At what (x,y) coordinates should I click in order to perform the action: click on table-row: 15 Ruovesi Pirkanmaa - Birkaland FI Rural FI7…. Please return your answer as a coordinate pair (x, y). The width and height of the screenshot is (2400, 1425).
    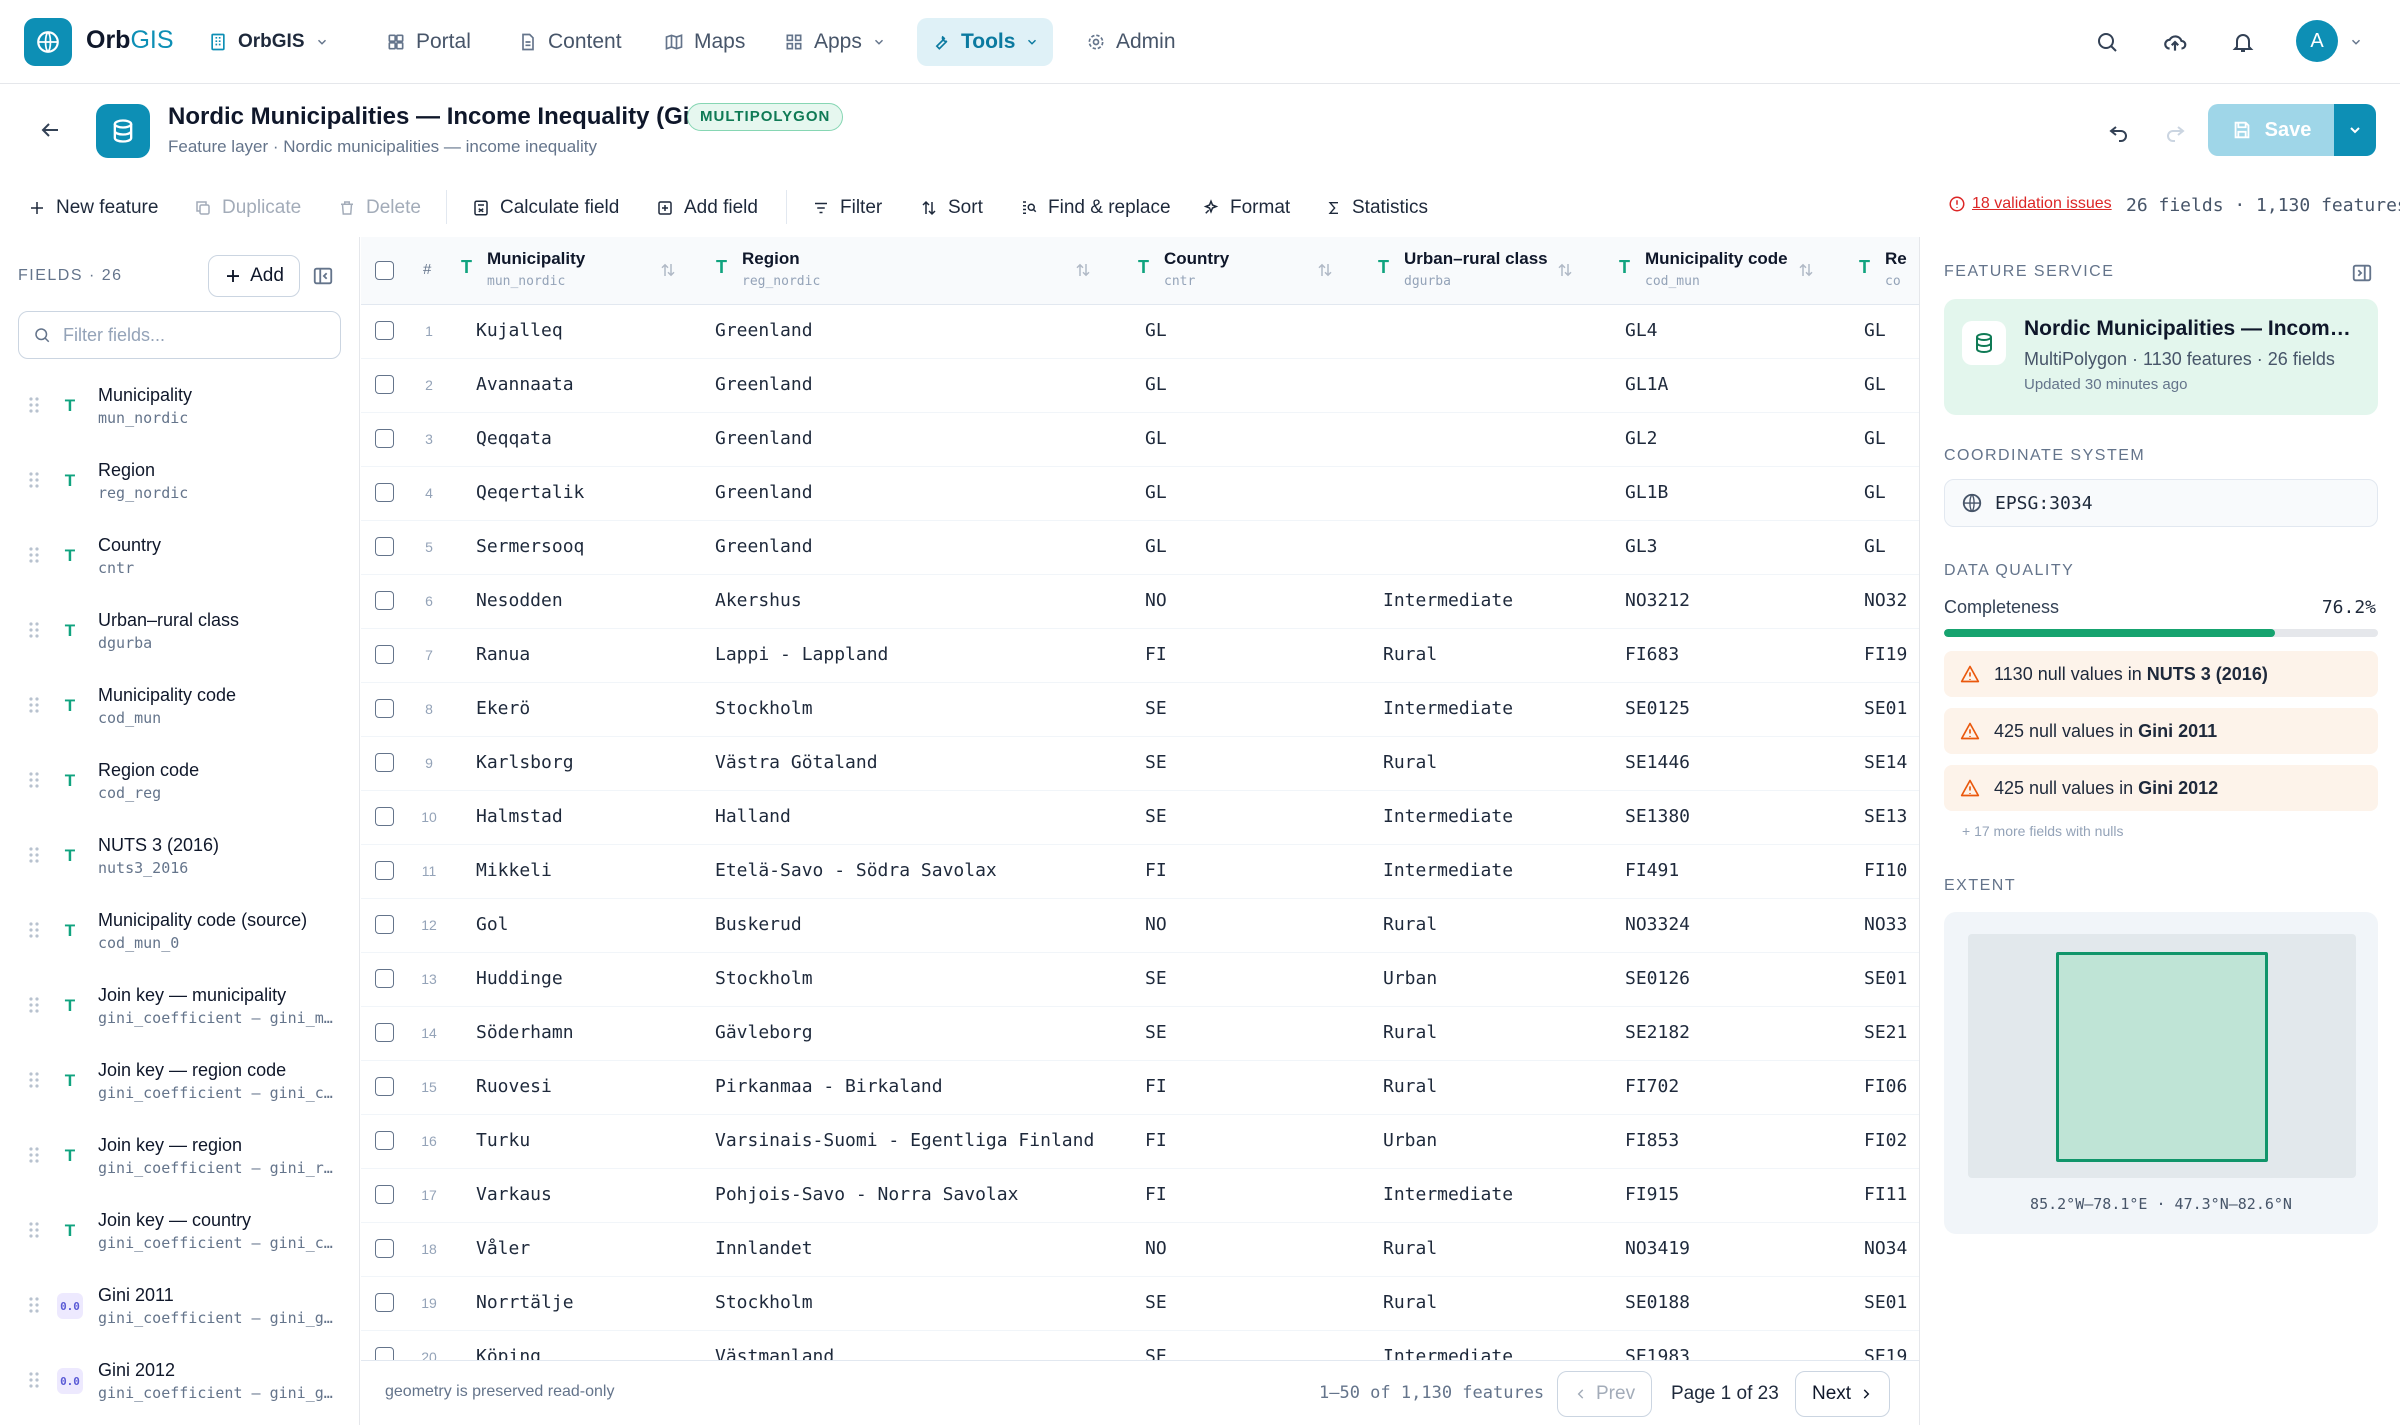
    Looking at the image, I should click on (1140, 1088).